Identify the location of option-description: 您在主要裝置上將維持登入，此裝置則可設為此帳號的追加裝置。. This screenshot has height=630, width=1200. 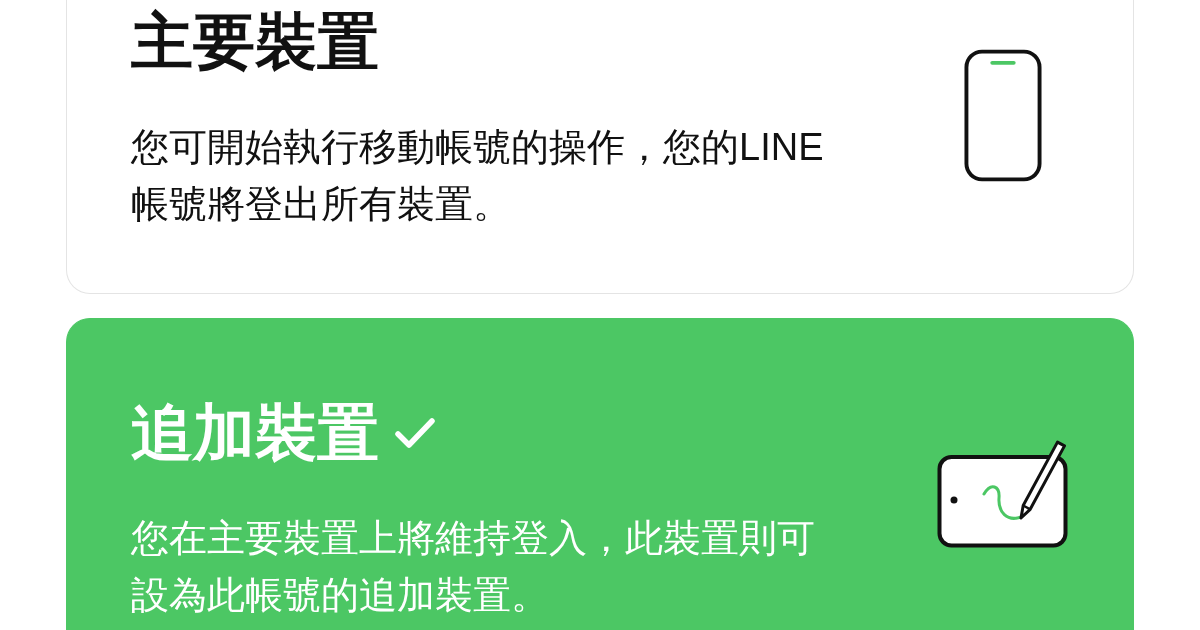
(473, 567).